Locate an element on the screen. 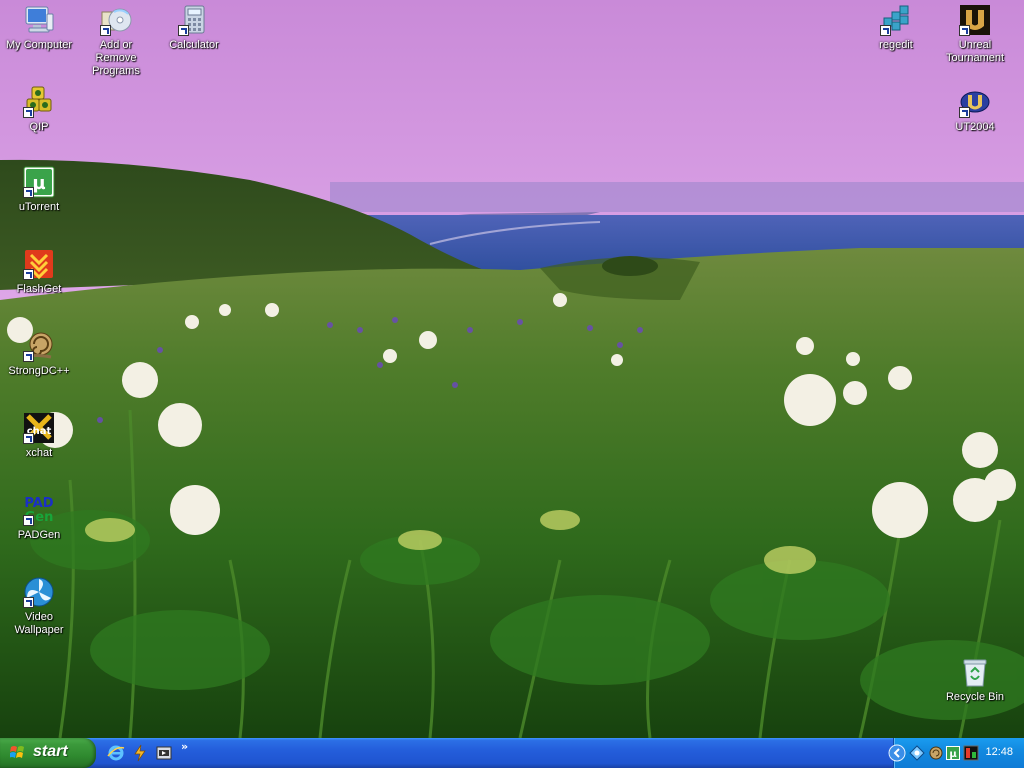 The image size is (1024, 768). network-icon is located at coordinates (917, 753).